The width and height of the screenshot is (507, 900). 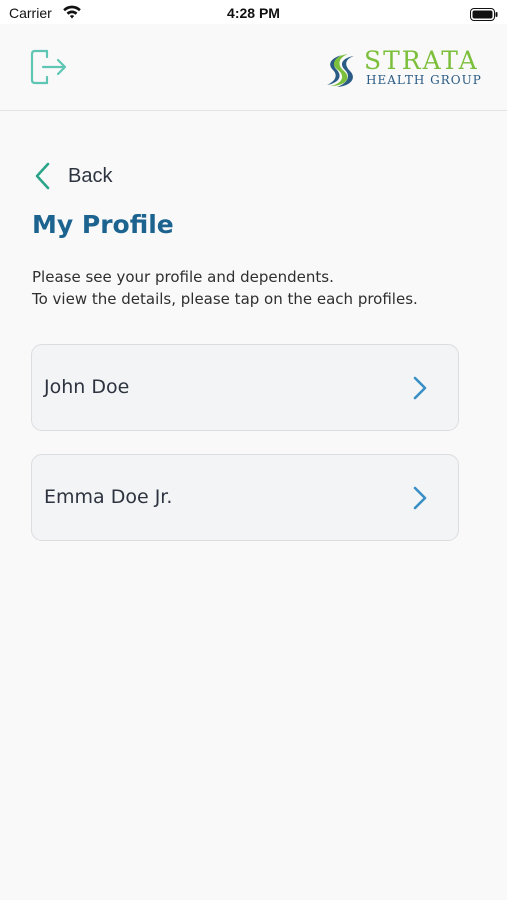 What do you see at coordinates (340, 70) in the screenshot?
I see `logo-emblem-icon` at bounding box center [340, 70].